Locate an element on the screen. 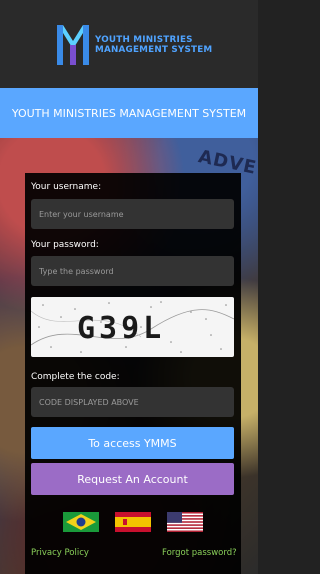 The width and height of the screenshot is (320, 574). brand-line-1: YOUTH MINISTRIES is located at coordinates (144, 40).